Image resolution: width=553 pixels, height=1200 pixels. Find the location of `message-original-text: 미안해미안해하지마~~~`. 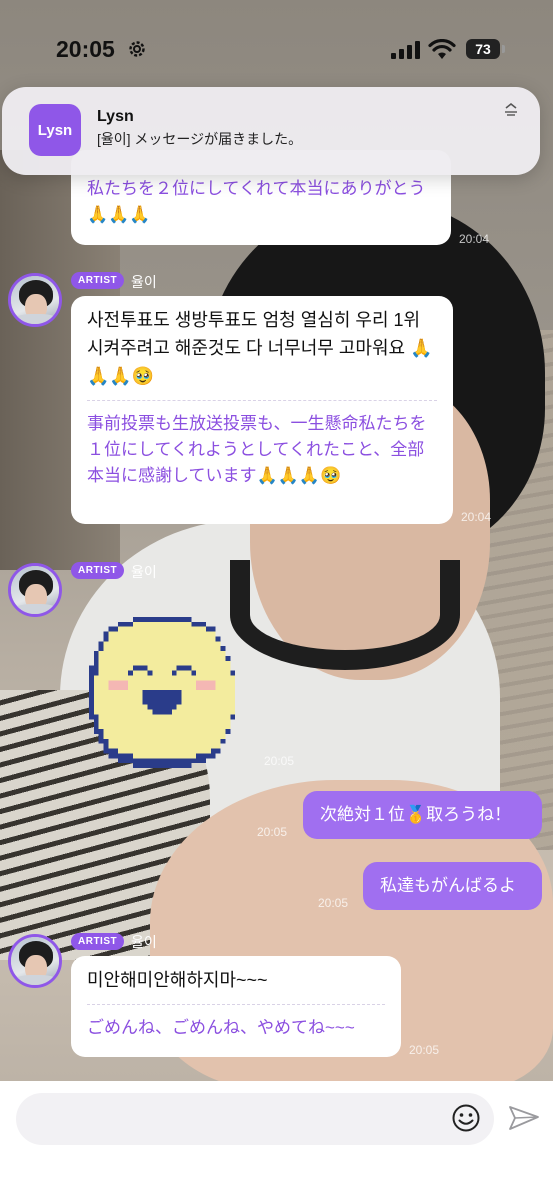

message-original-text: 미안해미안해하지마~~~ is located at coordinates (177, 980).